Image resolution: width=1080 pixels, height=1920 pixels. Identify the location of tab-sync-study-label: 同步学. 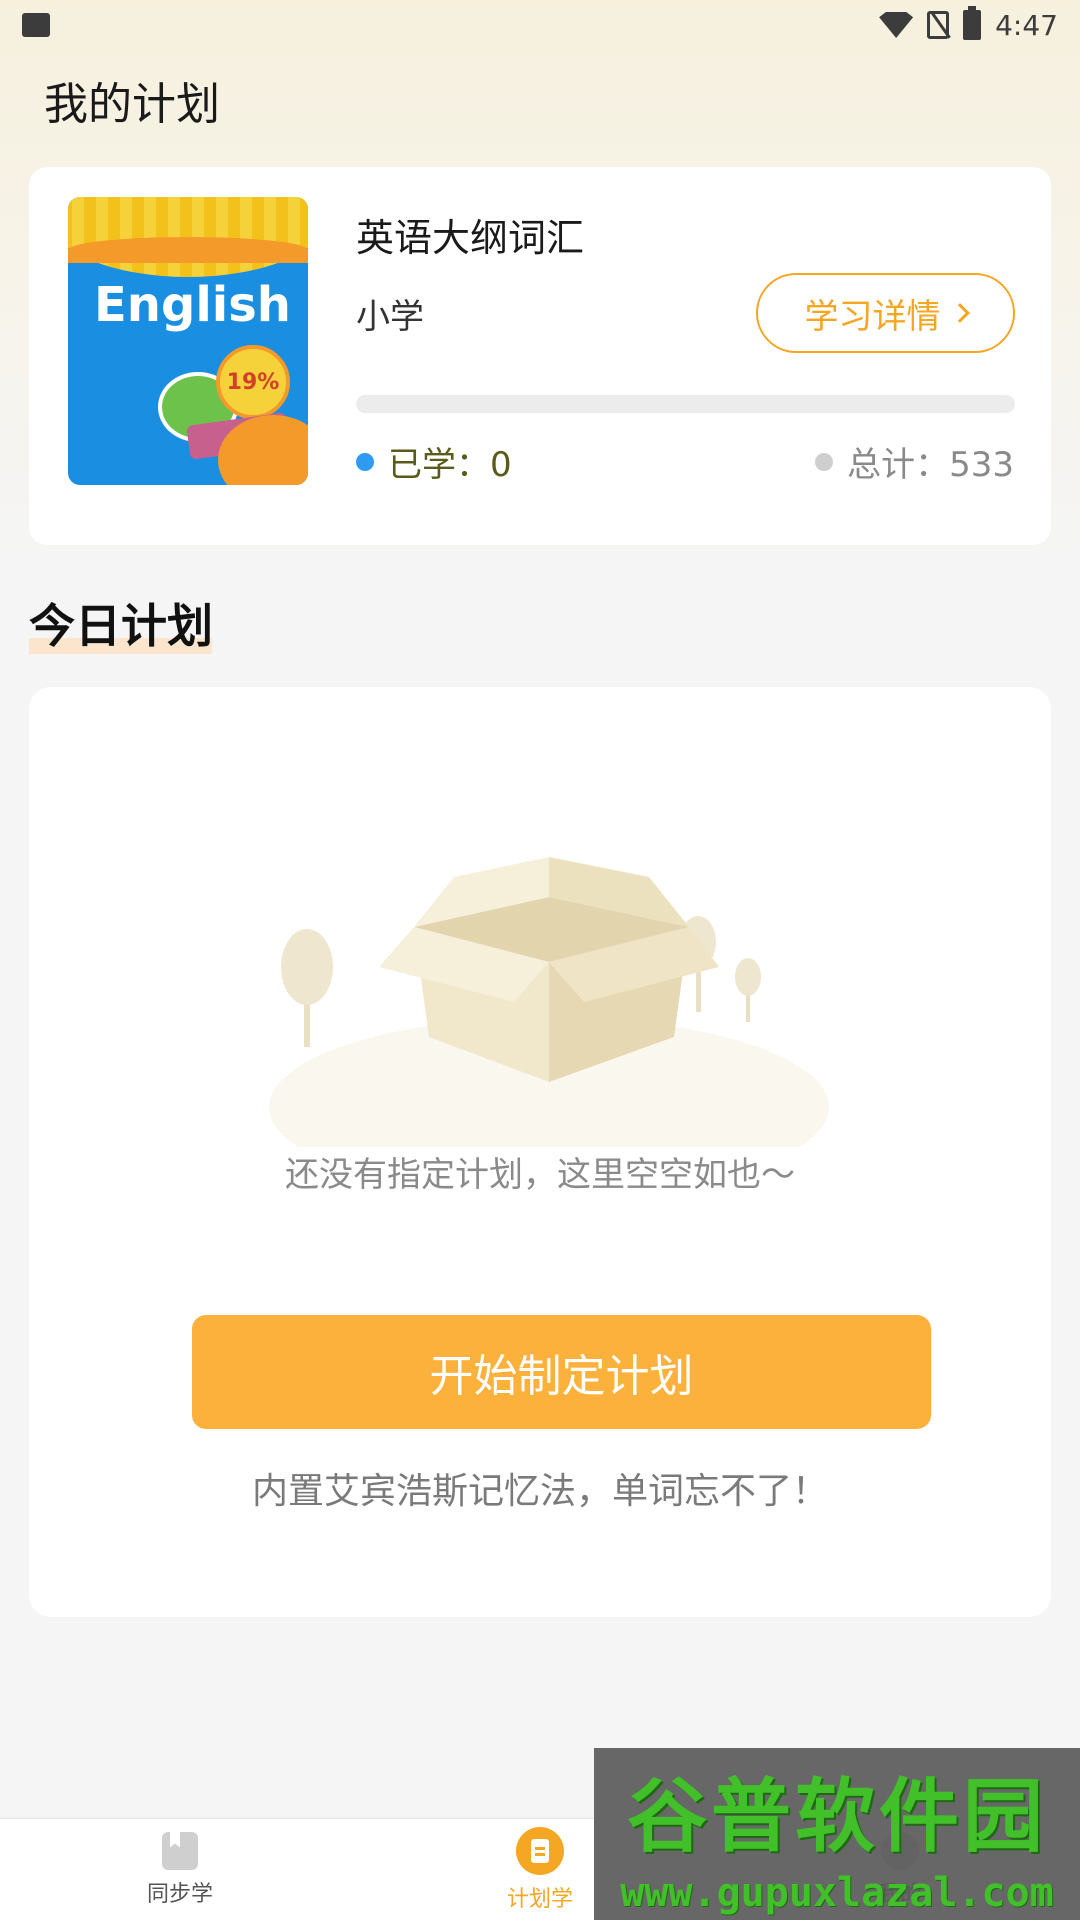
(179, 1894).